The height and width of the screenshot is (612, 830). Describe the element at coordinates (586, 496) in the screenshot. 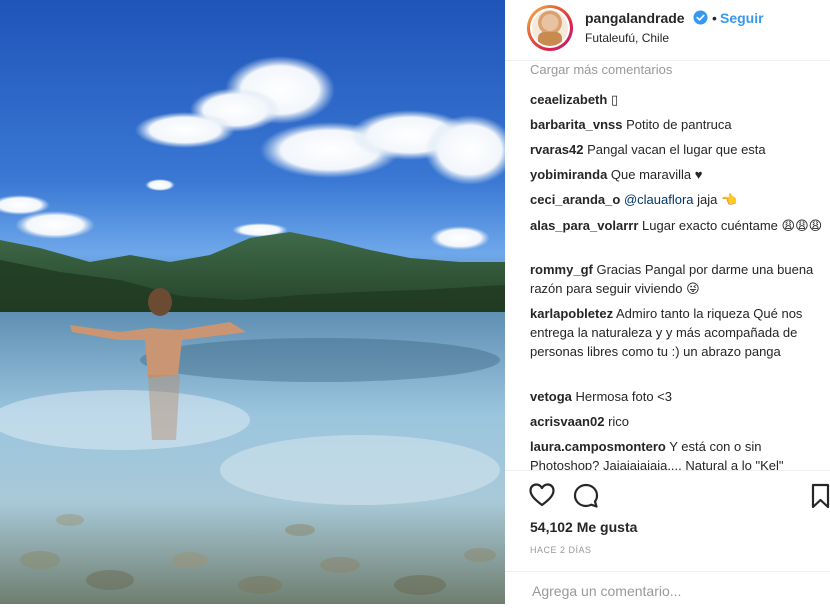

I see `comment-icon` at that location.